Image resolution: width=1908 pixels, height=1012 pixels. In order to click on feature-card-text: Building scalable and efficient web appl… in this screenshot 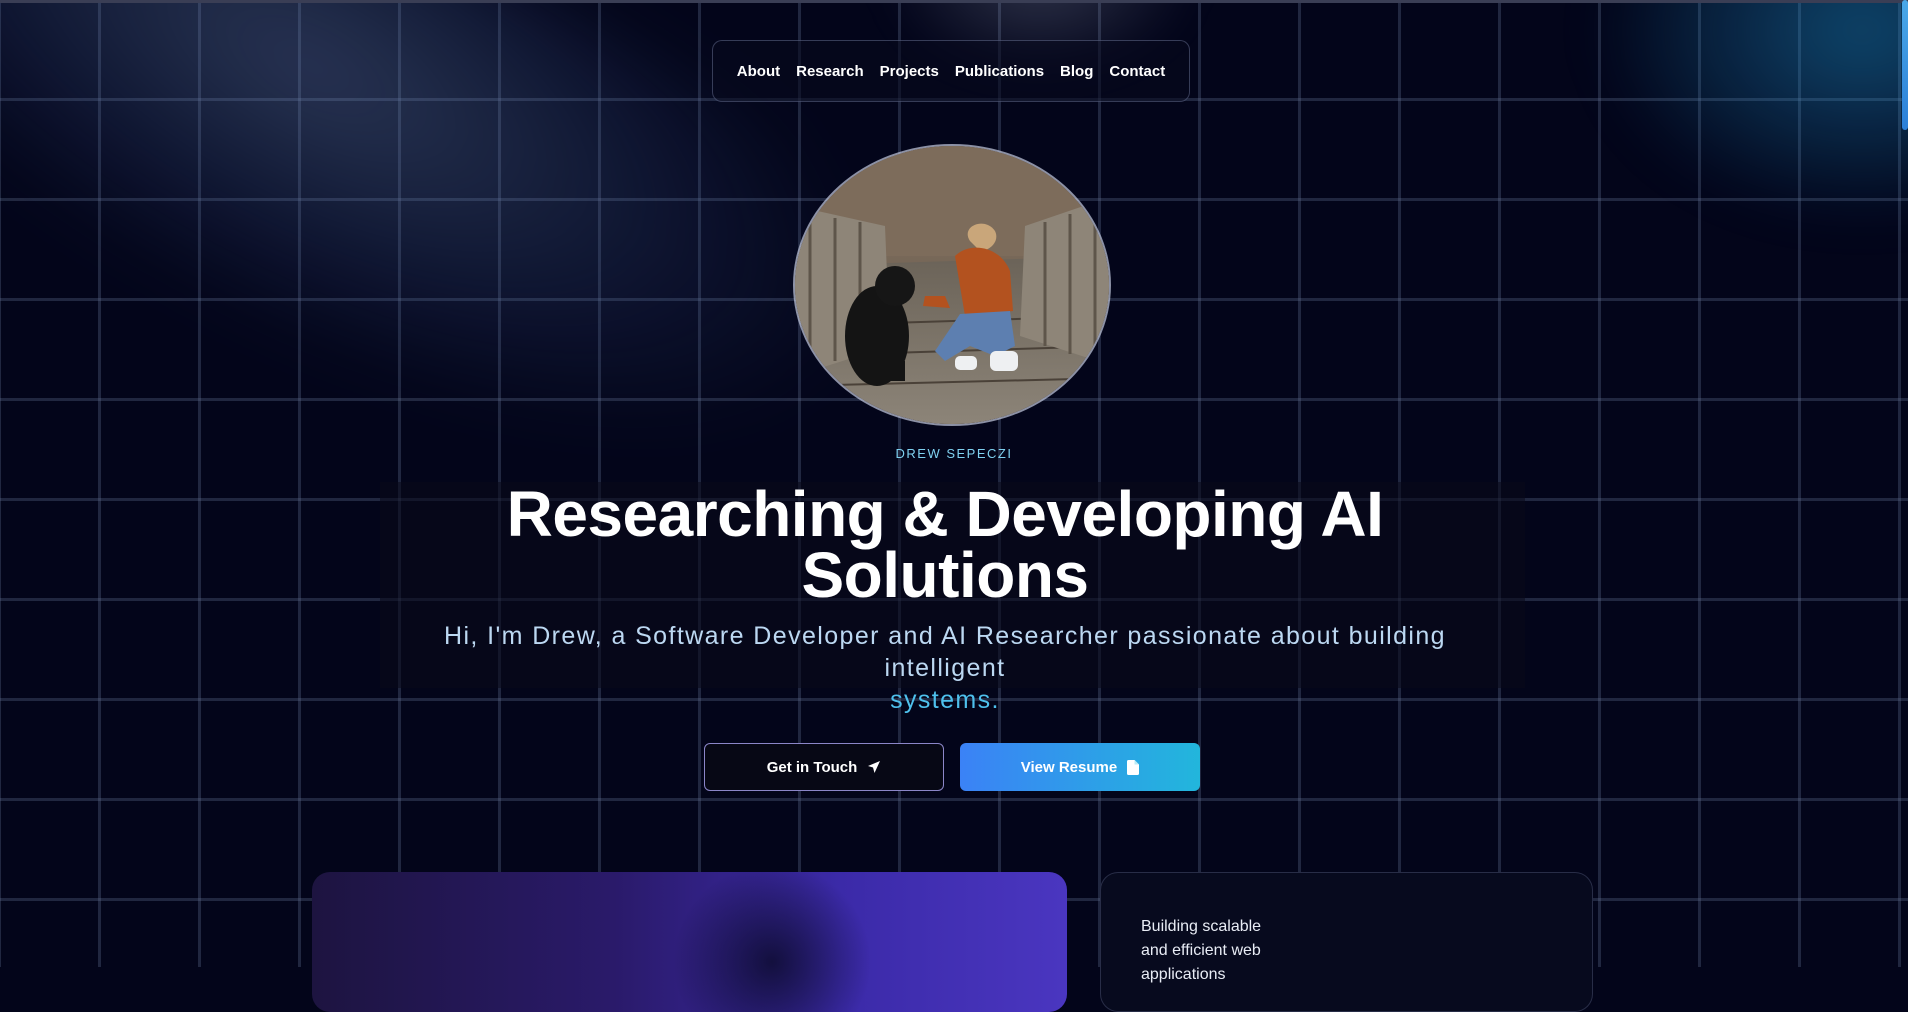, I will do `click(1201, 950)`.